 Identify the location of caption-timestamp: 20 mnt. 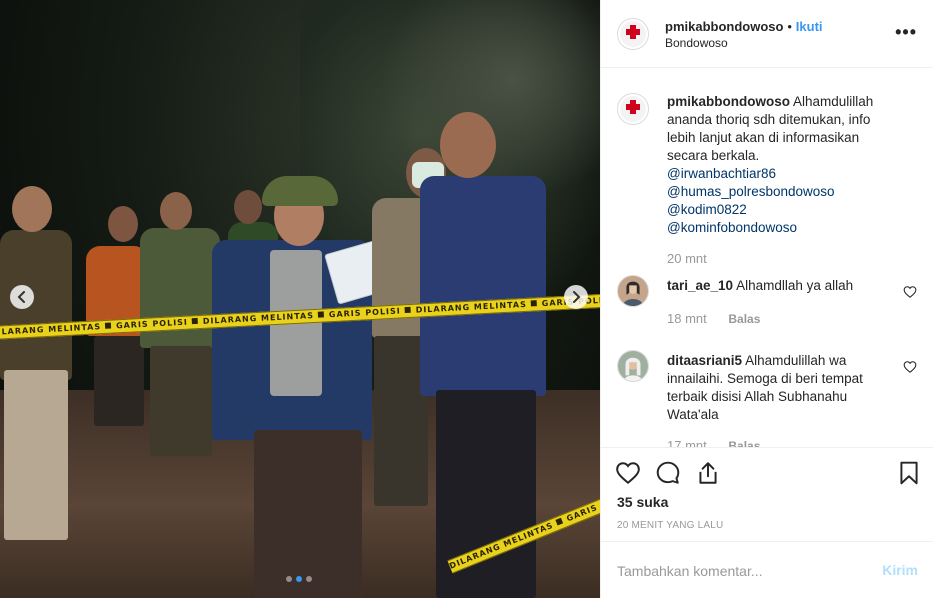
(687, 258).